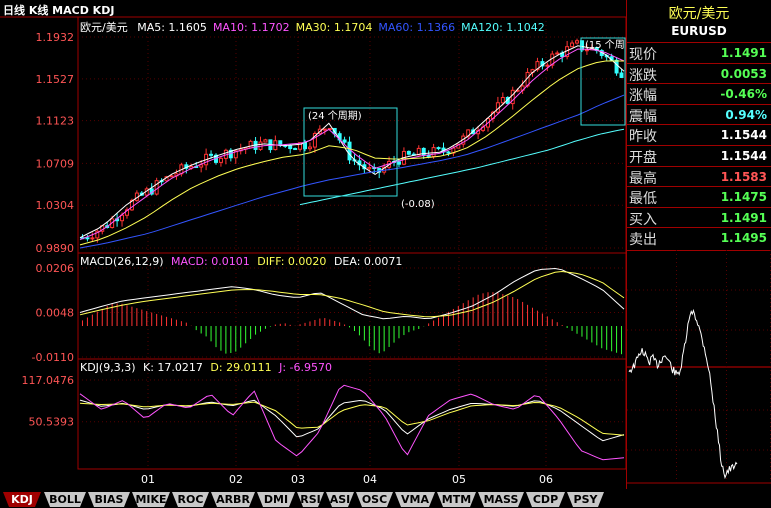  What do you see at coordinates (148, 479) in the screenshot?
I see `x-tick-label: 01` at bounding box center [148, 479].